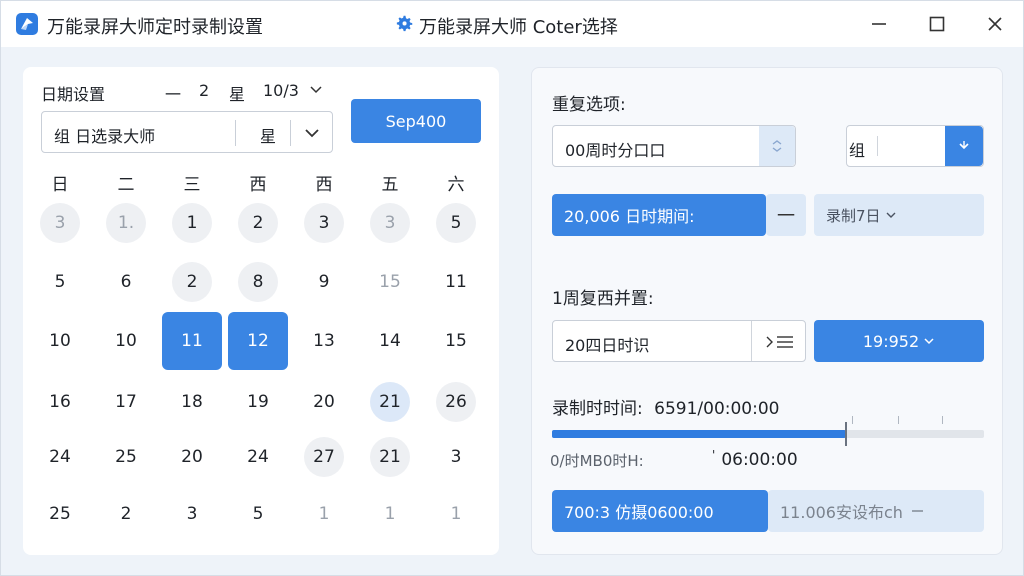  Describe the element at coordinates (845, 434) in the screenshot. I see `record-progress-handle` at that location.